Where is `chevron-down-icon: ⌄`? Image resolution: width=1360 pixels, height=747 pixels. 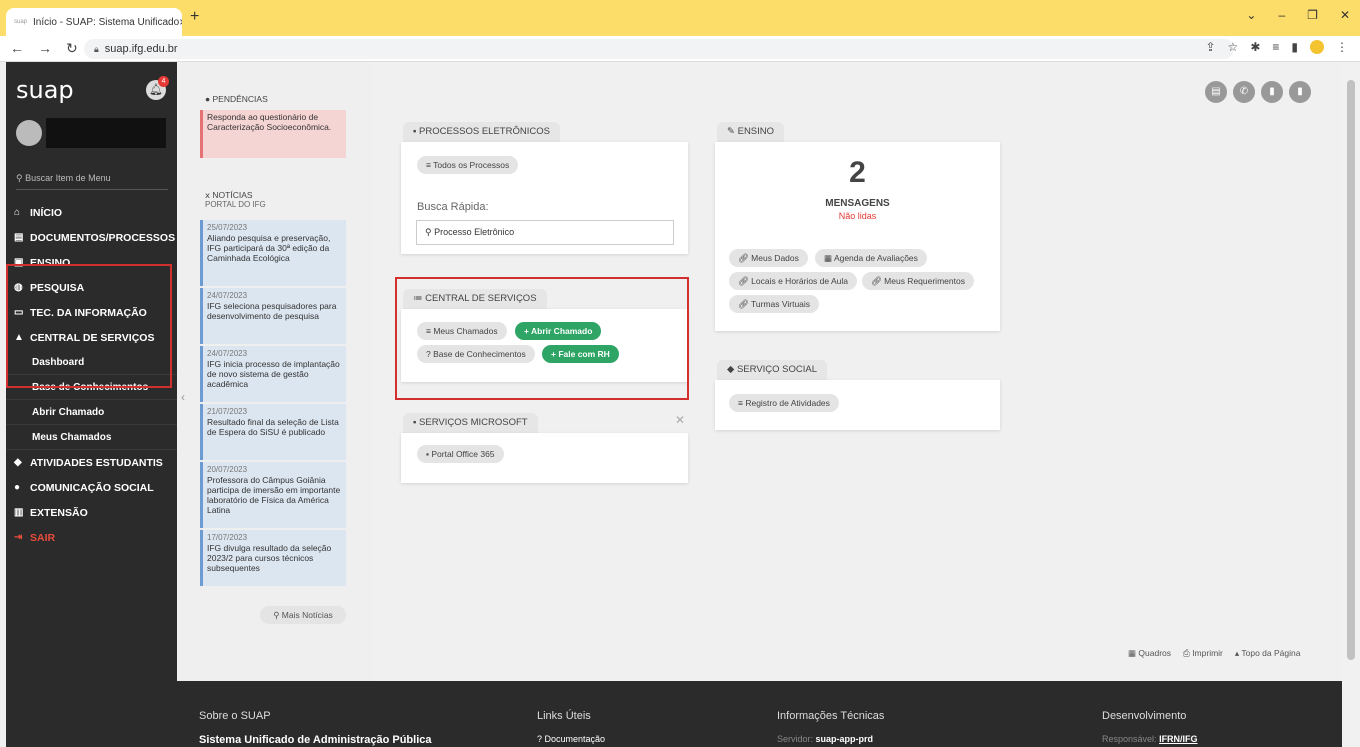
chevron-down-icon: ⌄ is located at coordinates (1251, 15).